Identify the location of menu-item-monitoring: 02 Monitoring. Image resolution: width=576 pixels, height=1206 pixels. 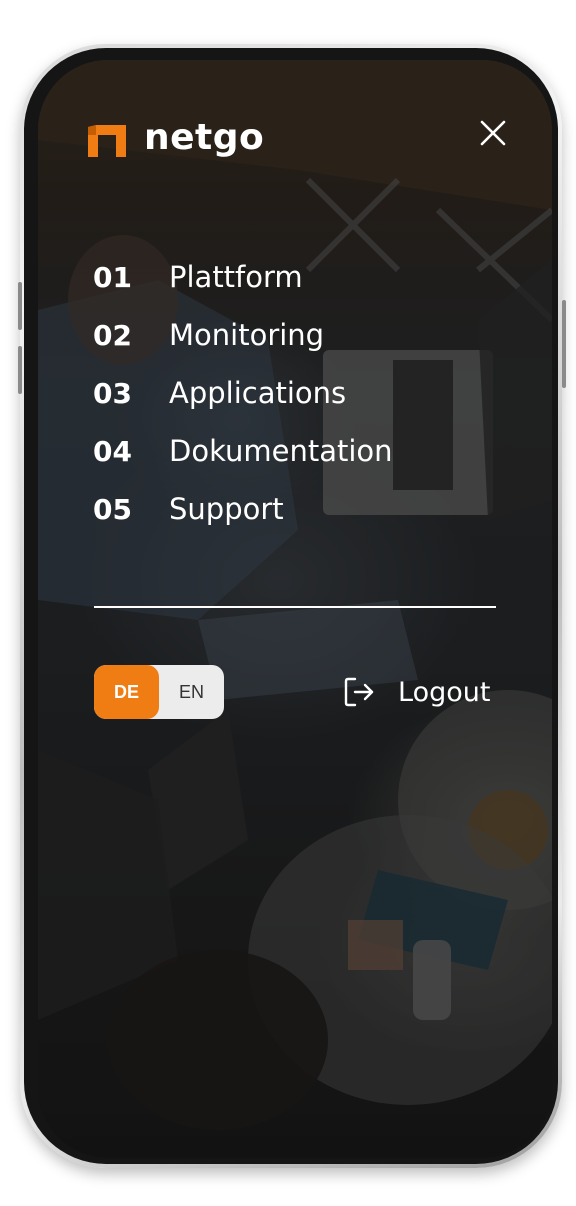
(303, 335).